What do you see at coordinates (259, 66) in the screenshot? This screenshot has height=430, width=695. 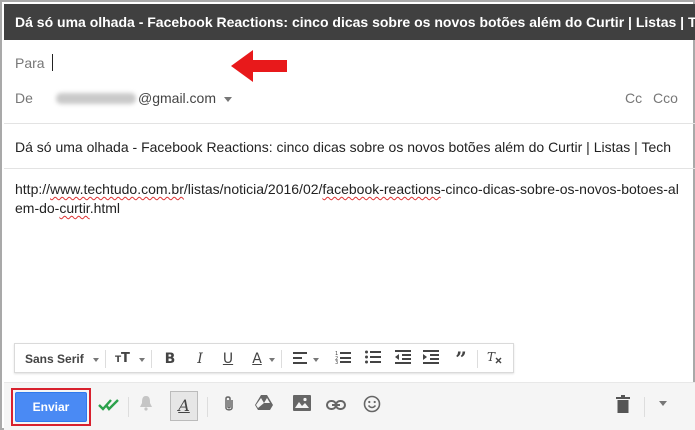 I see `red-arrow-annotation-icon` at bounding box center [259, 66].